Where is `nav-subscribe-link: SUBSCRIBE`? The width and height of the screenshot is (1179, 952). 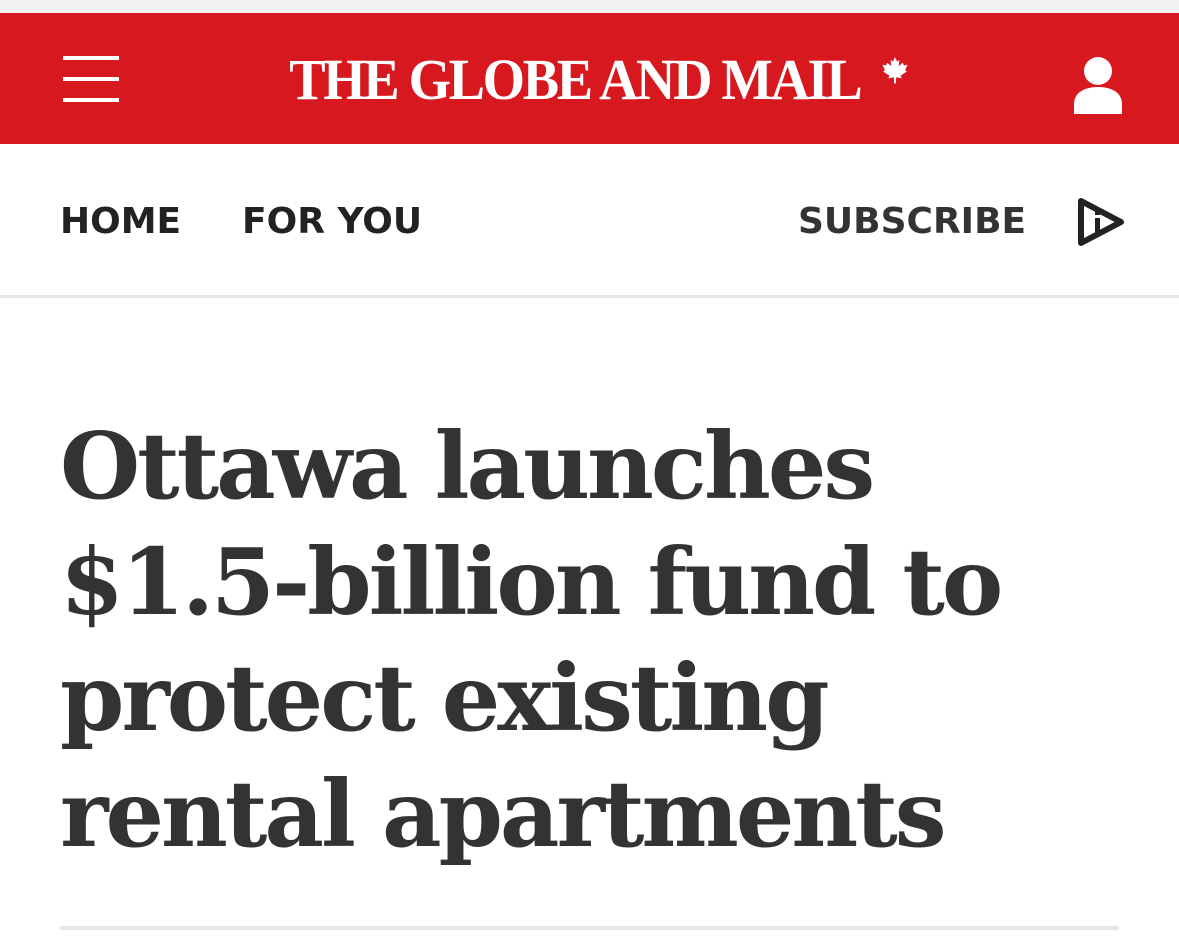
nav-subscribe-link: SUBSCRIBE is located at coordinates (912, 222).